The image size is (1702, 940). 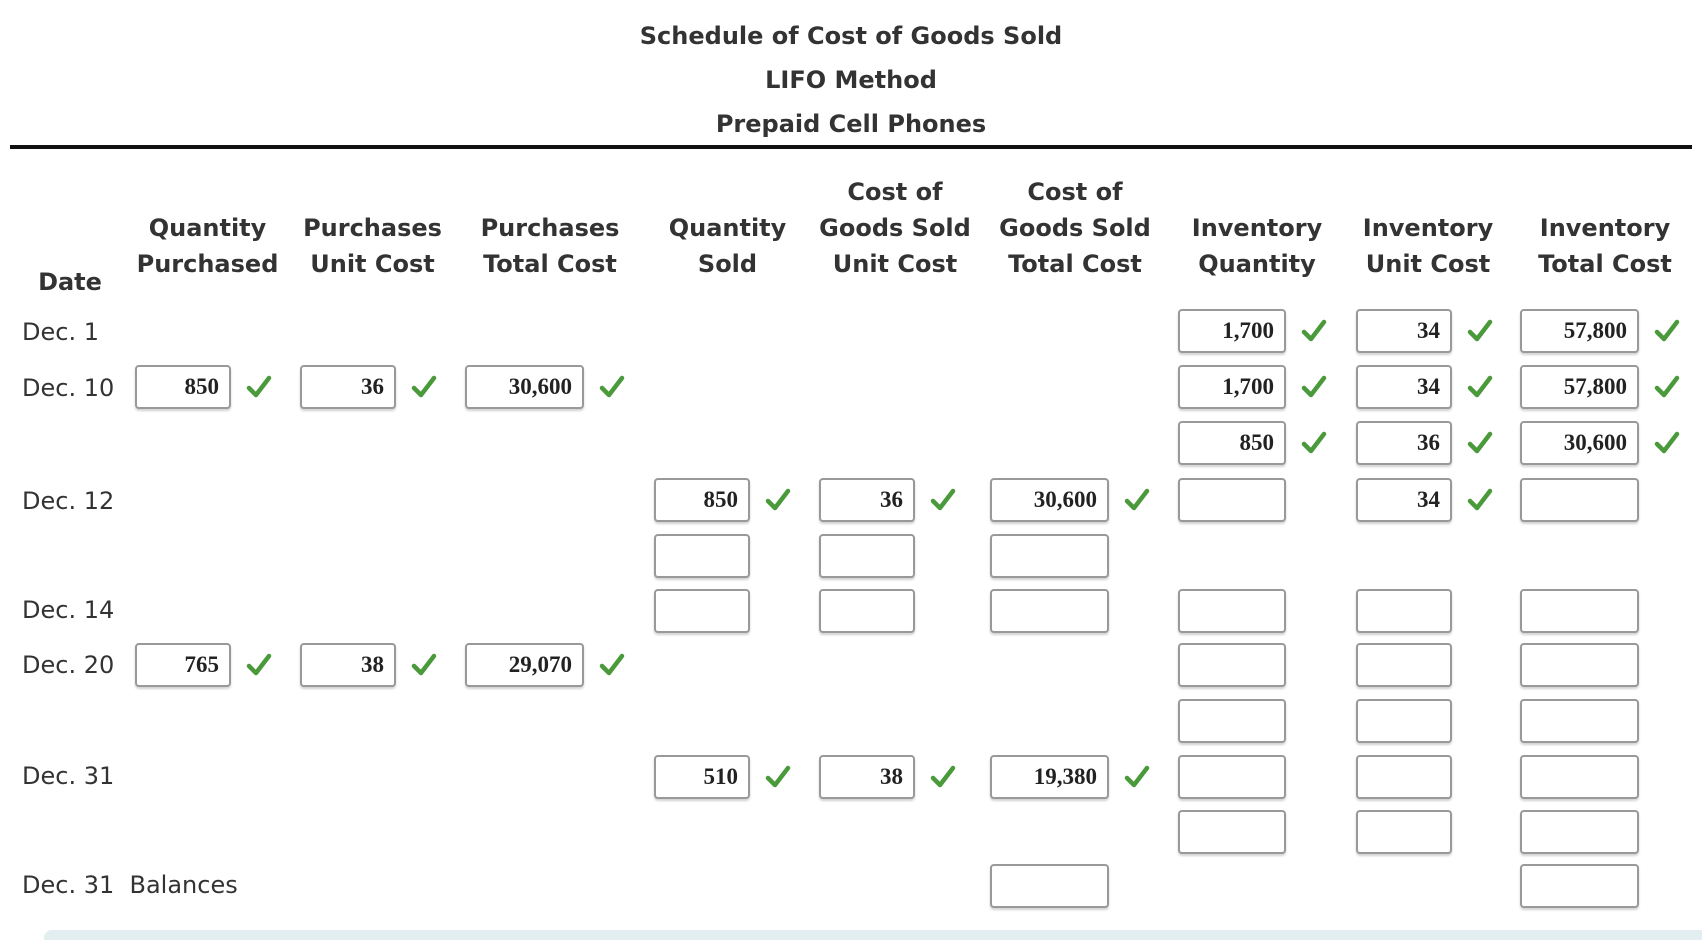 What do you see at coordinates (727, 264) in the screenshot?
I see `header-line: Sold` at bounding box center [727, 264].